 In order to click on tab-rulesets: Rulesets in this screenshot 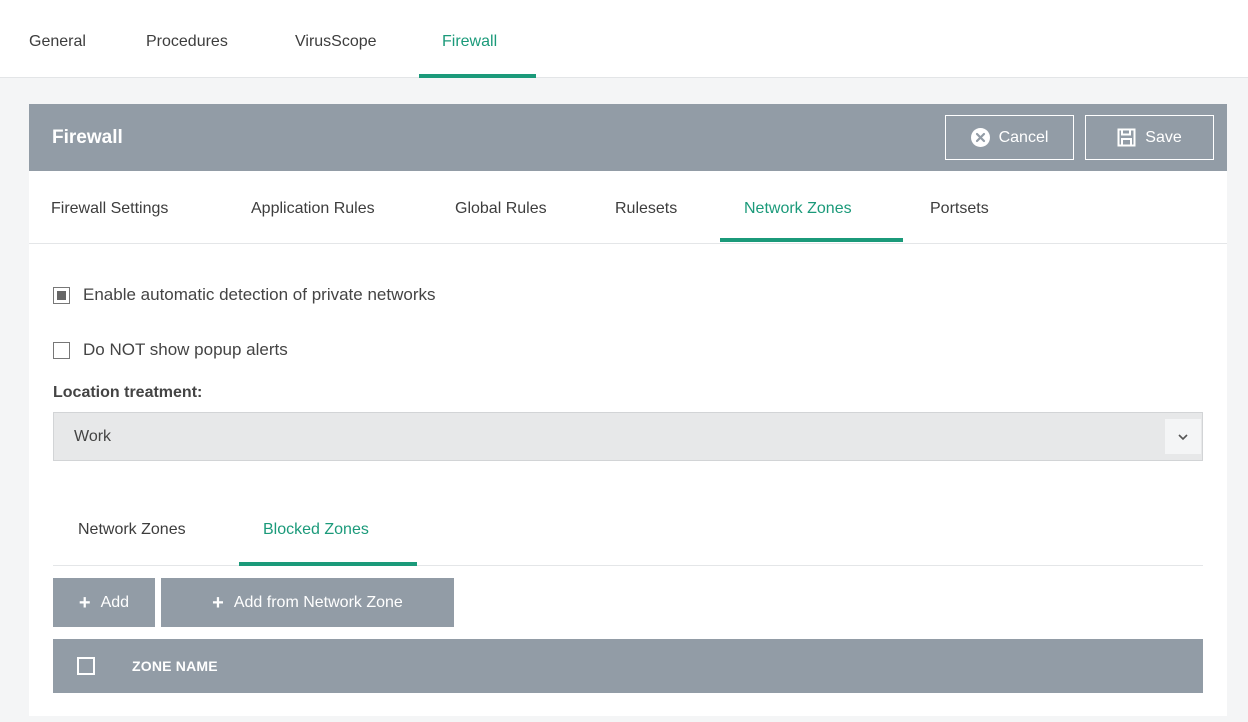, I will do `click(646, 207)`.